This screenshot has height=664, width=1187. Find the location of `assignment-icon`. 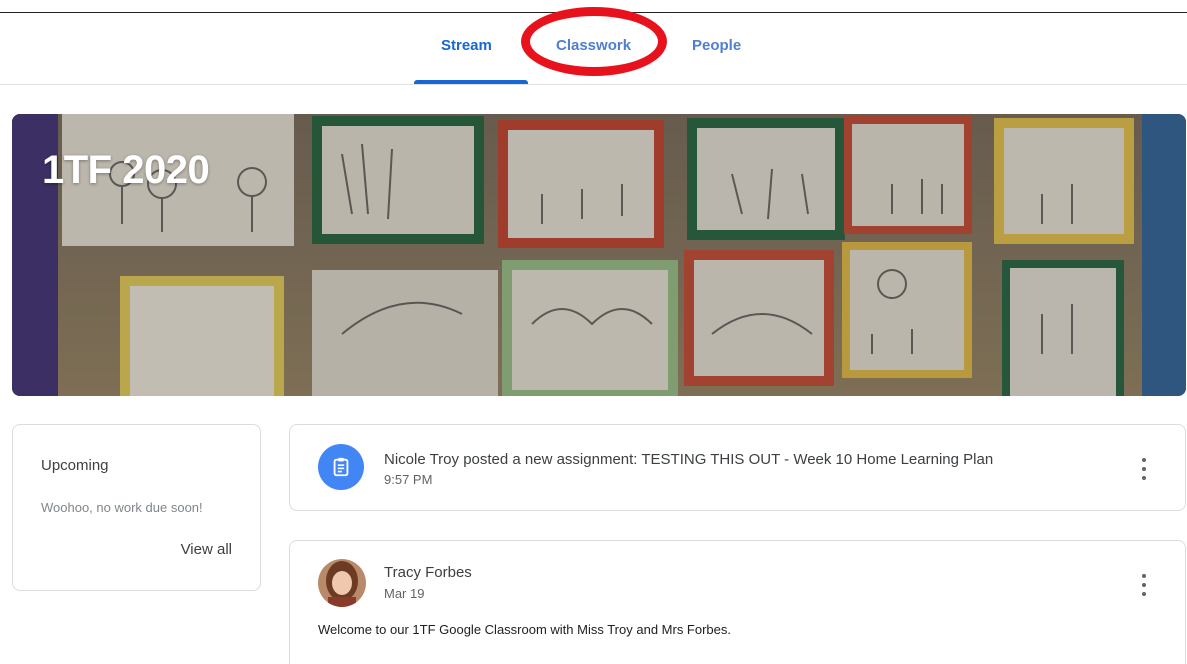

assignment-icon is located at coordinates (341, 467).